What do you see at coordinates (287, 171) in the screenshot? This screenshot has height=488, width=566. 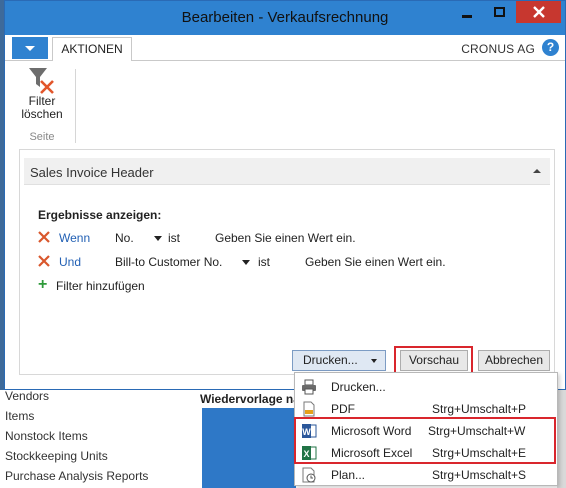 I see `section-header: Sales Invoice Header` at bounding box center [287, 171].